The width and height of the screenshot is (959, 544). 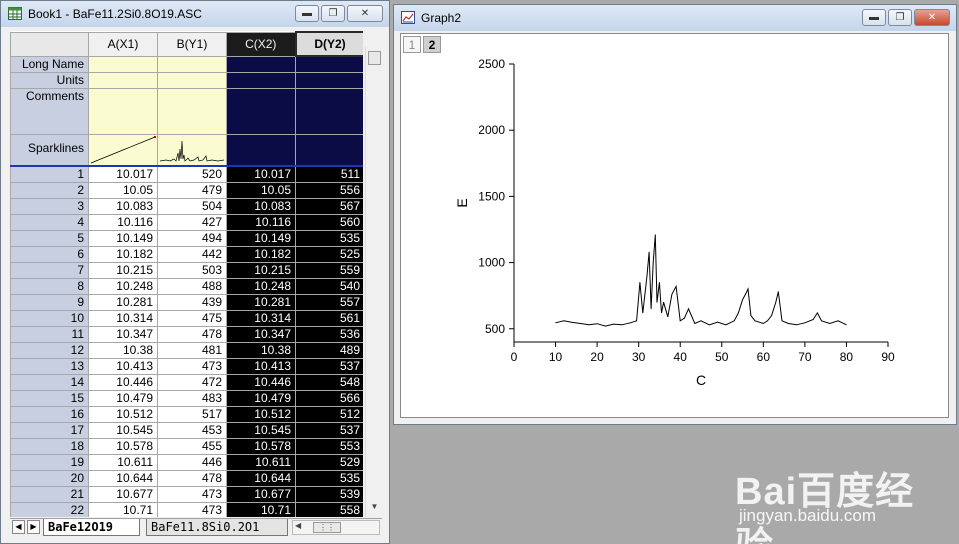 What do you see at coordinates (261, 494) in the screenshot?
I see `cell-c: 10.677` at bounding box center [261, 494].